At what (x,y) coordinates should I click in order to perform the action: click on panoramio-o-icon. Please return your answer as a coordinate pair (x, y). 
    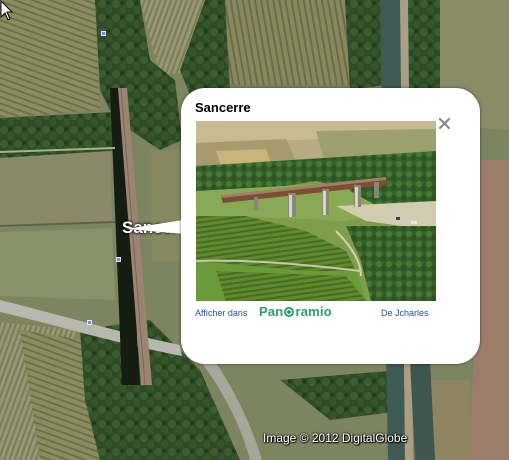
    Looking at the image, I should click on (289, 312).